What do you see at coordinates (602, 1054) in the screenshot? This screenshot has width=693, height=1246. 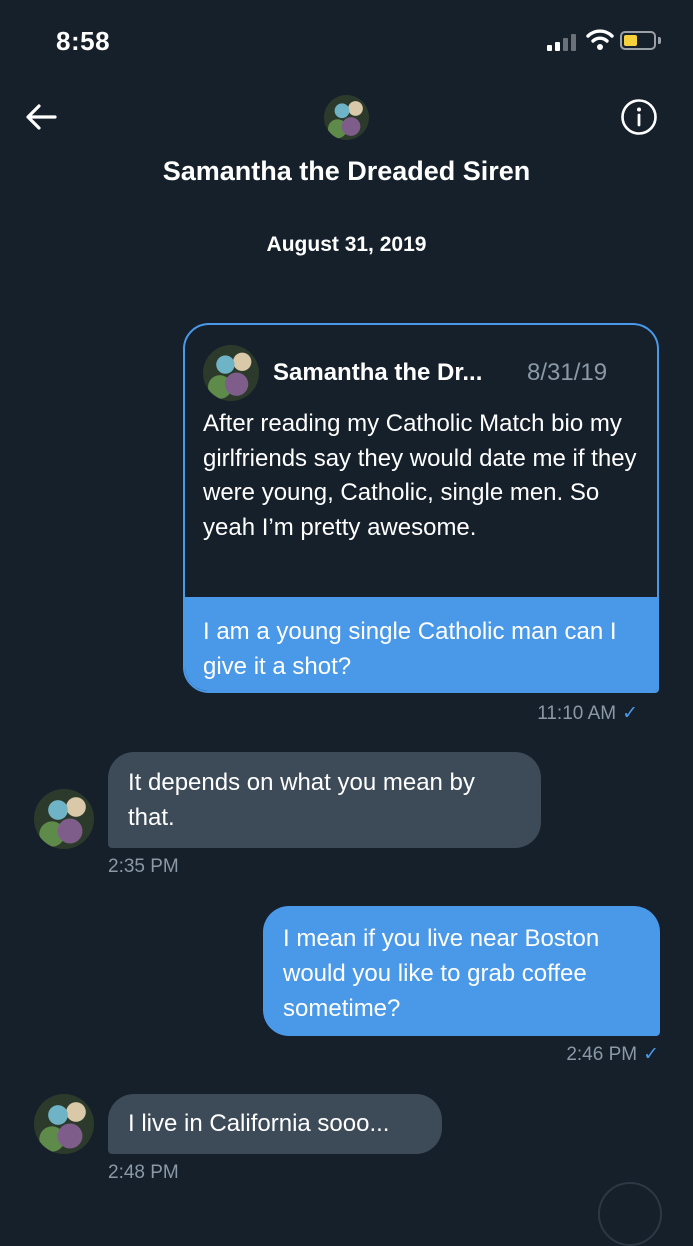 I see `timestamp-text: 2:46 PM` at bounding box center [602, 1054].